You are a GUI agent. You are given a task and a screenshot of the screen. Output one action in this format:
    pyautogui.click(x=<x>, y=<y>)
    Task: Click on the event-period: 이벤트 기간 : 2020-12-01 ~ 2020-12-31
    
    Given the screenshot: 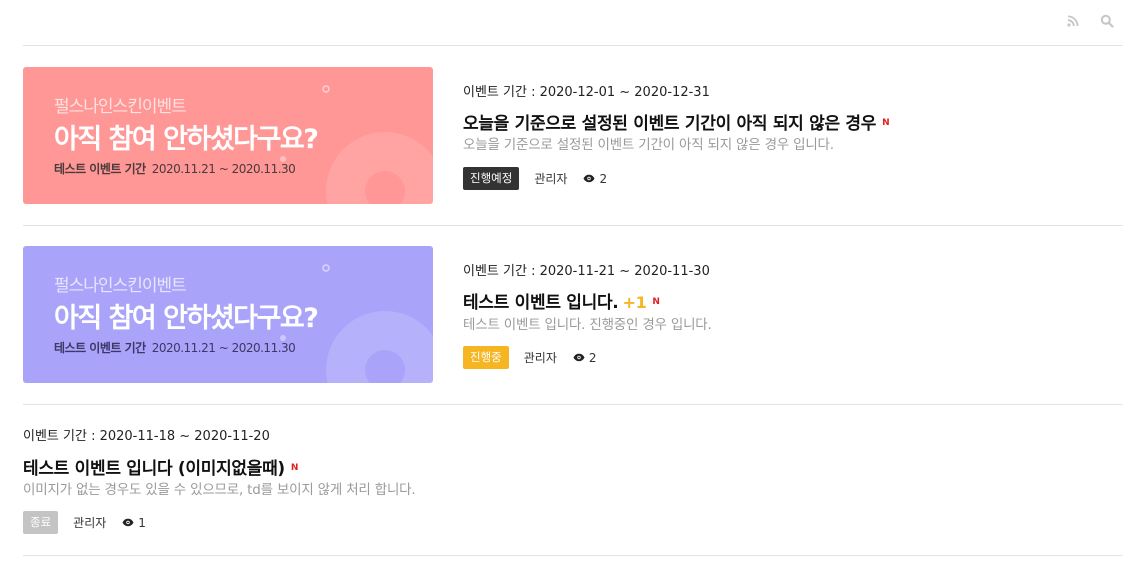 What is the action you would take?
    pyautogui.click(x=586, y=92)
    